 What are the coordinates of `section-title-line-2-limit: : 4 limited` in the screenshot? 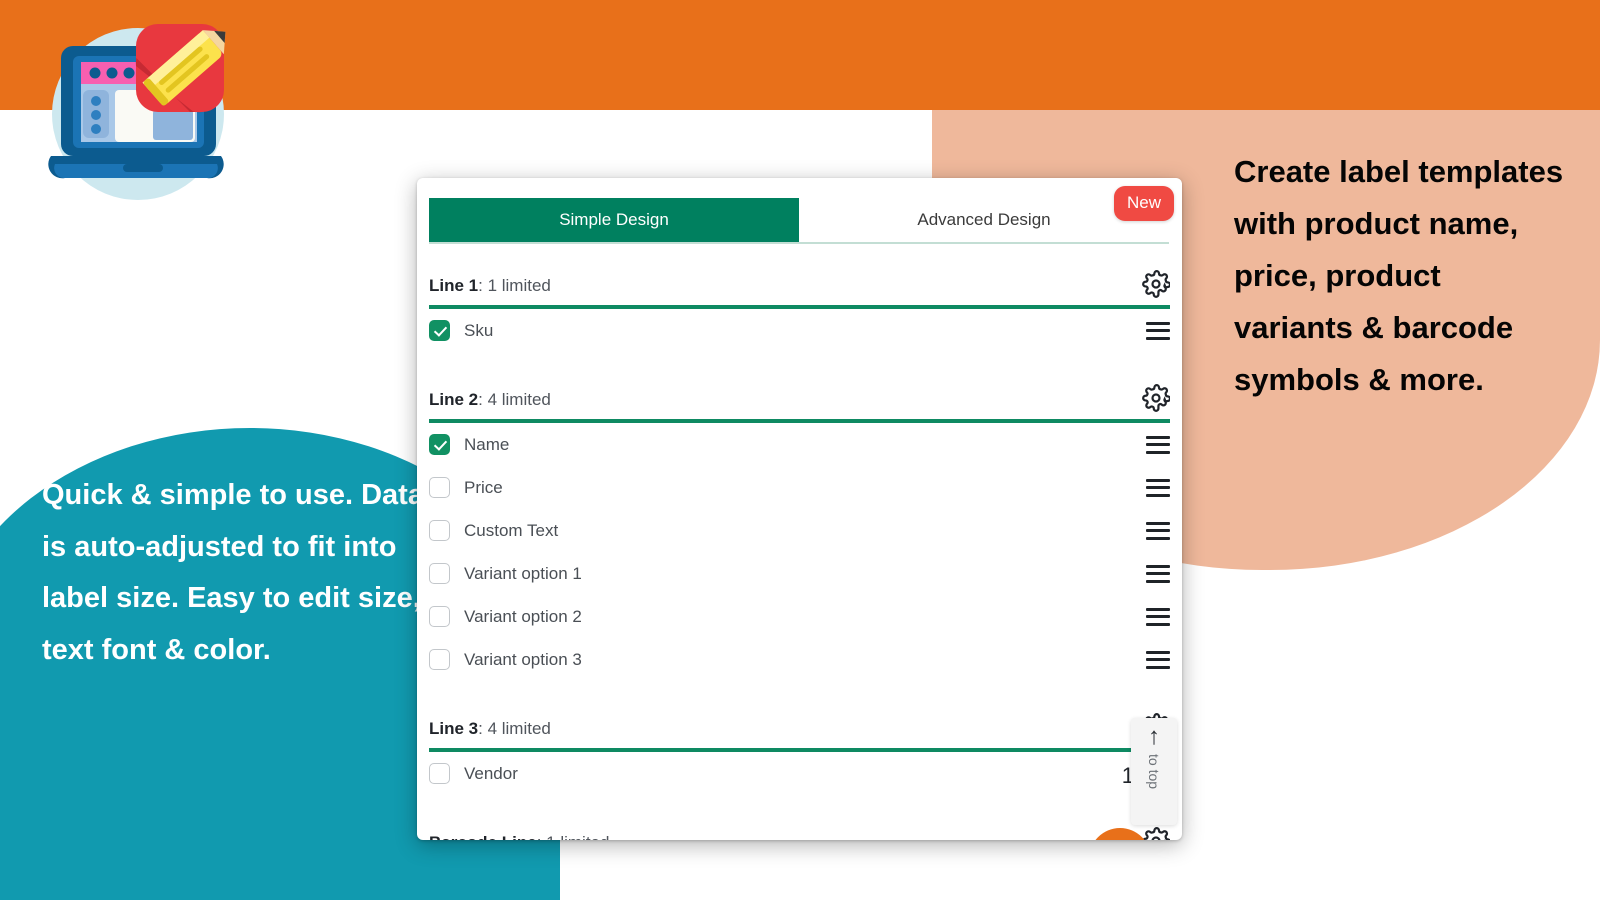 It's located at (514, 399).